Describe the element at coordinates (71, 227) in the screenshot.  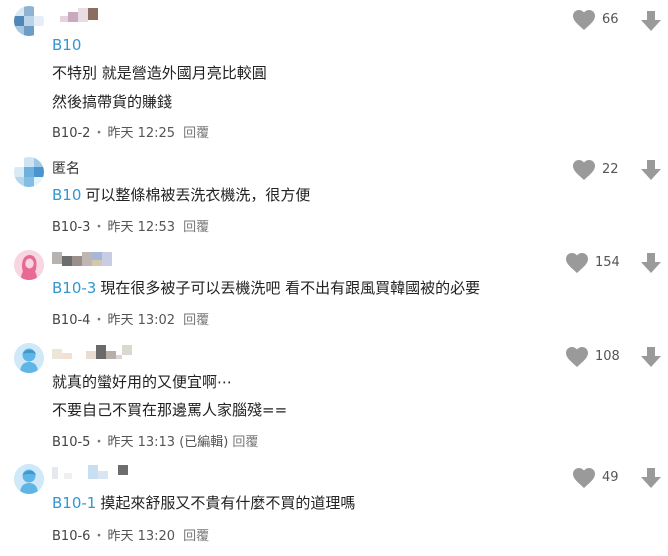
I see `floor-number: B10-3` at that location.